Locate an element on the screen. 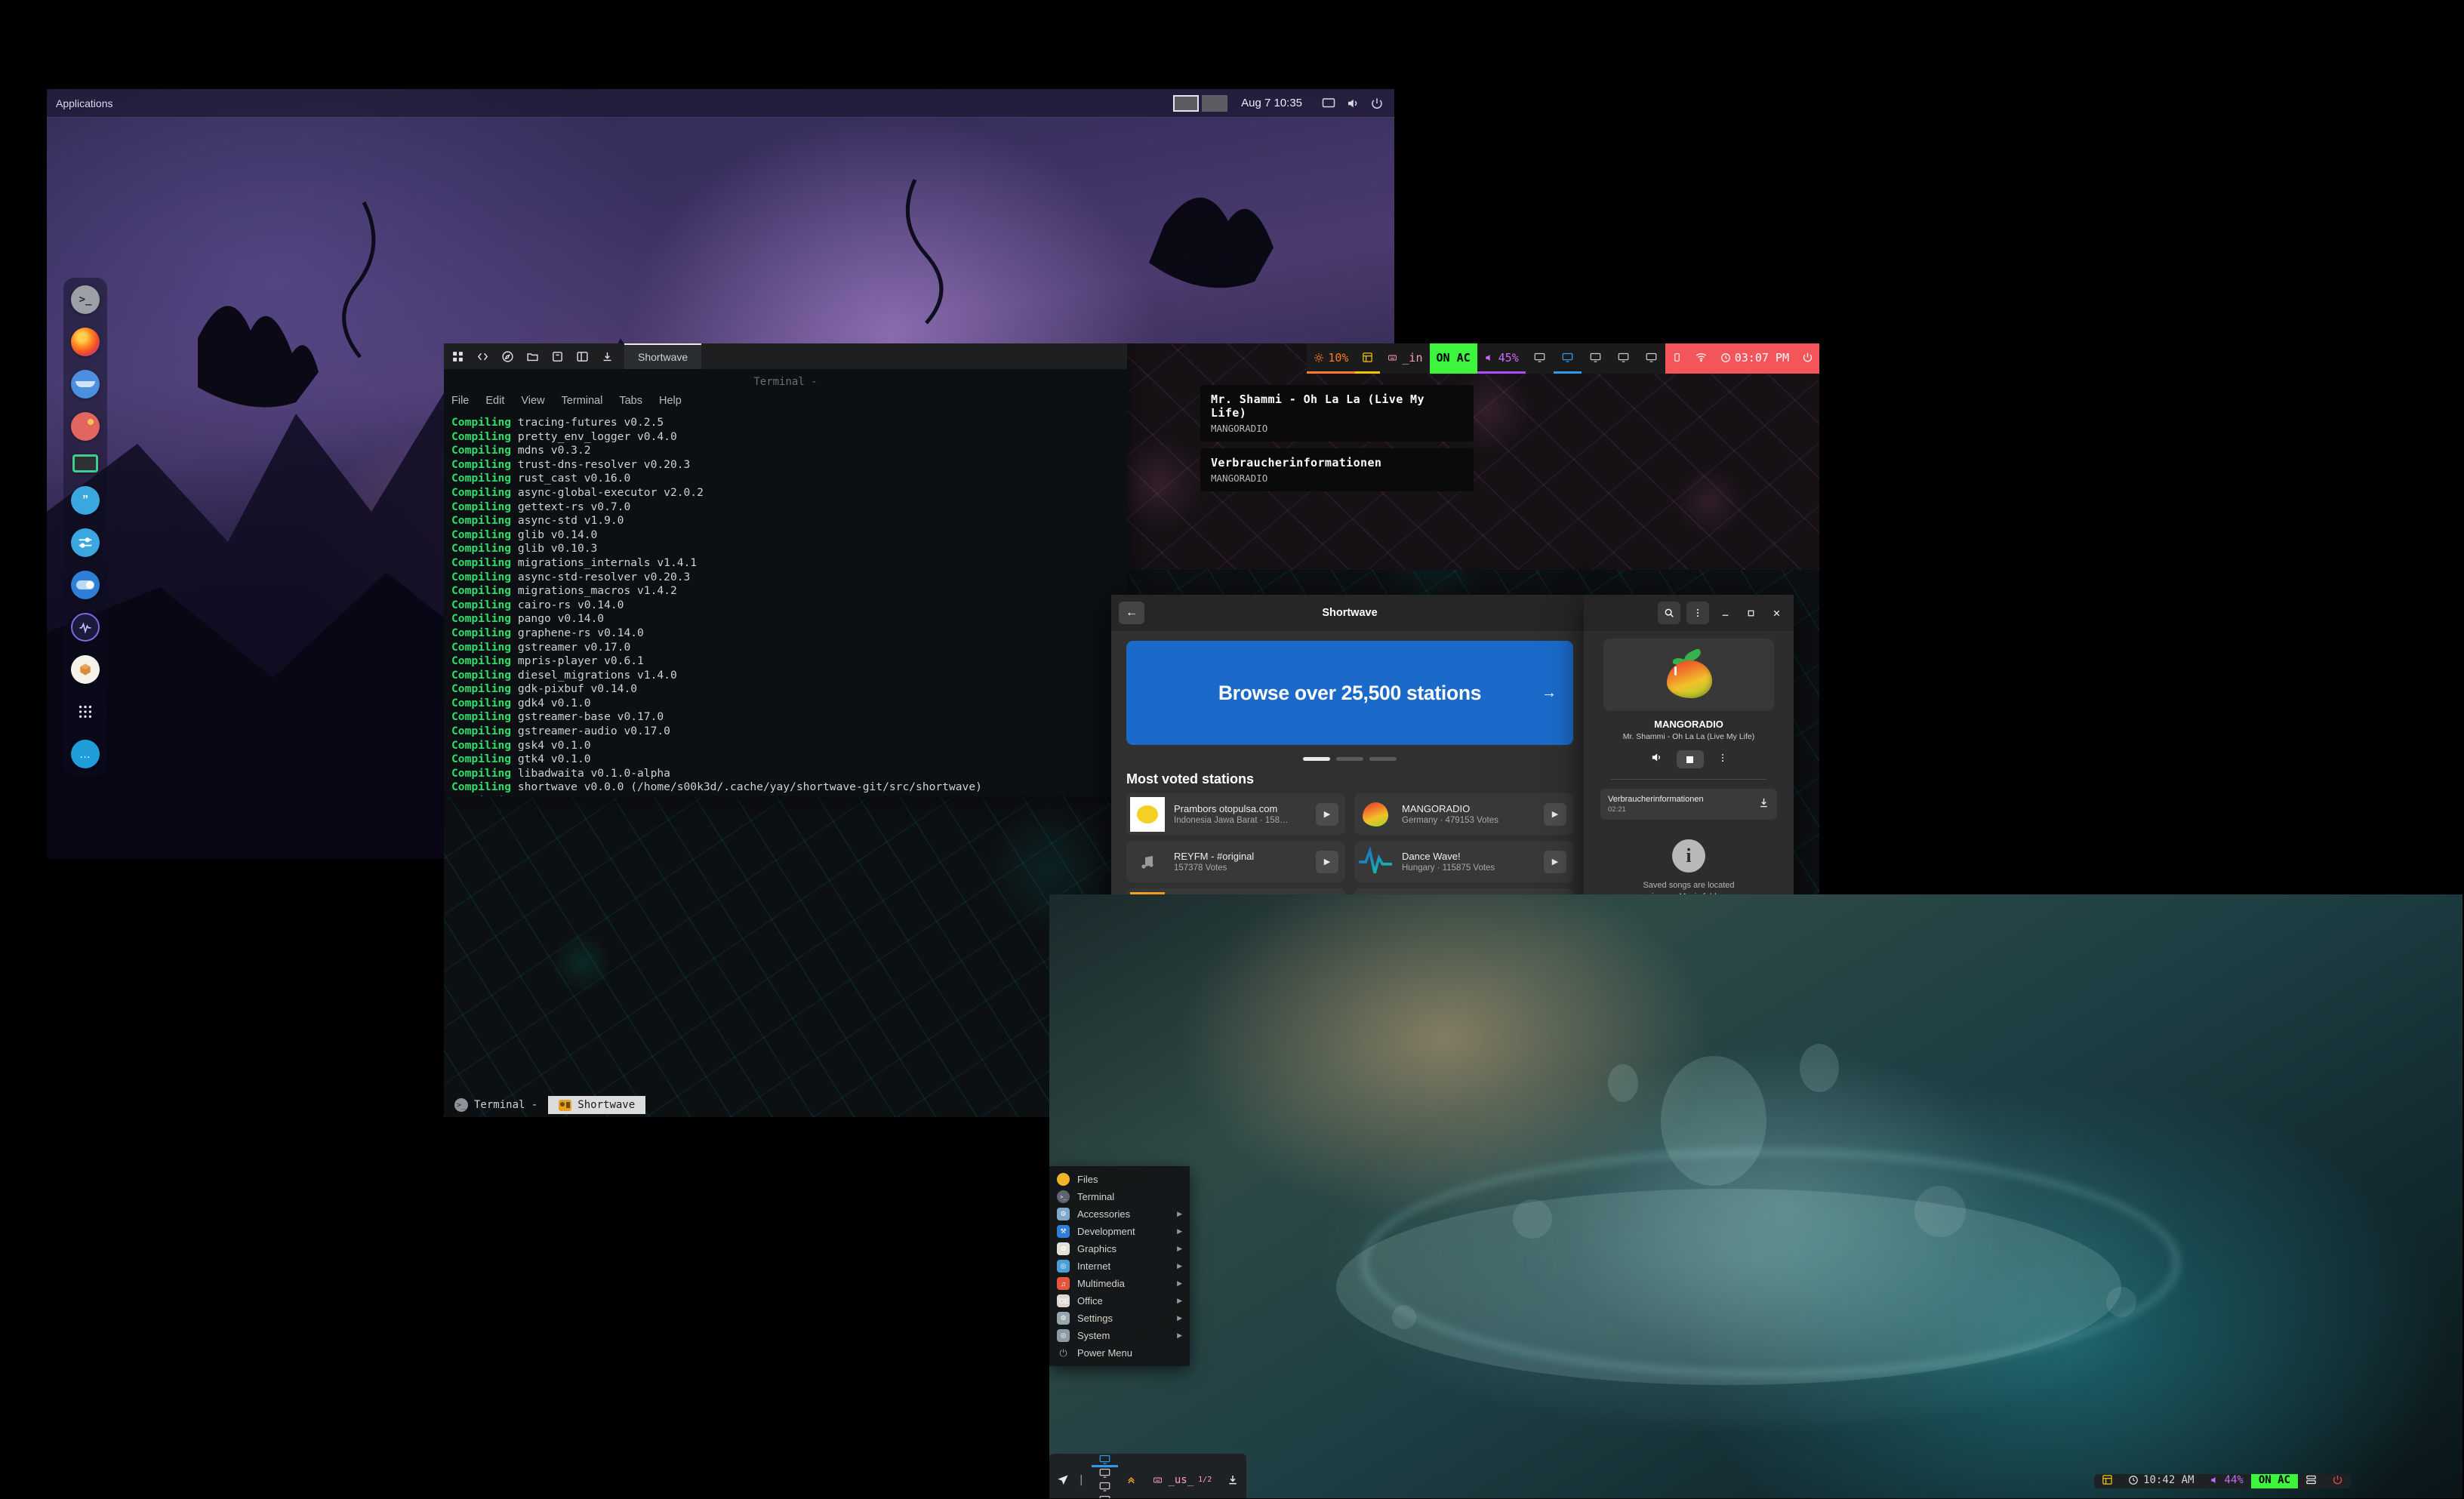 Image resolution: width=2464 pixels, height=1499 pixels. carousel-dots is located at coordinates (1349, 759).